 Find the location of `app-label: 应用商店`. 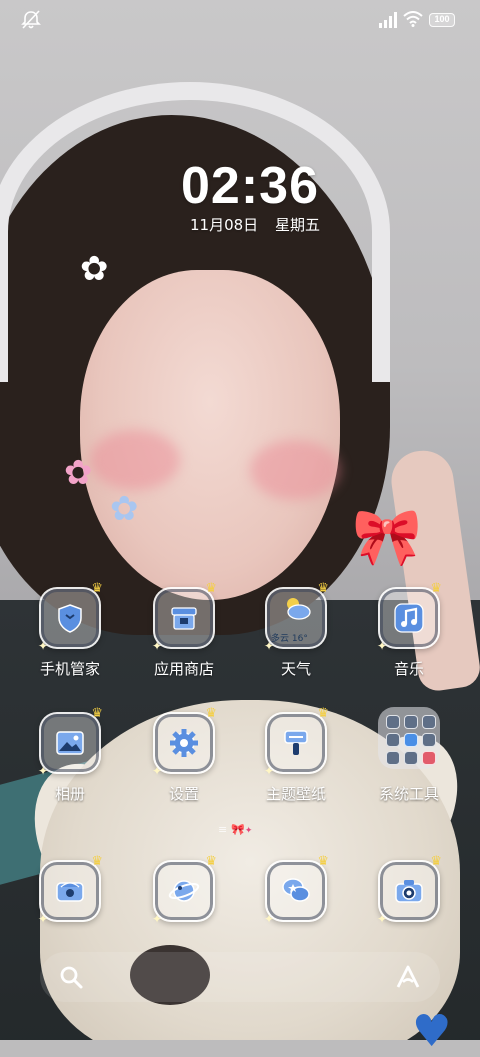

app-label: 应用商店 is located at coordinates (183, 669).